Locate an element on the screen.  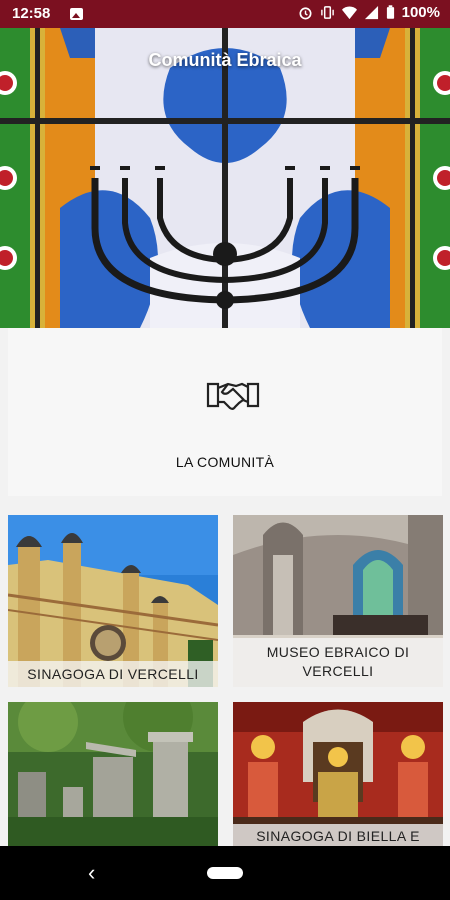
community-label: LA COMUNITÀ is located at coordinates (225, 462).